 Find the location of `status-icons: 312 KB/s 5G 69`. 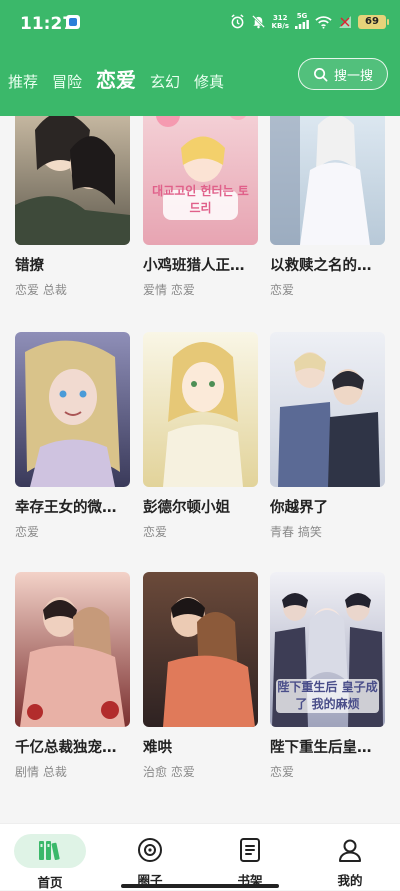

status-icons: 312 KB/s 5G 69 is located at coordinates (309, 21).